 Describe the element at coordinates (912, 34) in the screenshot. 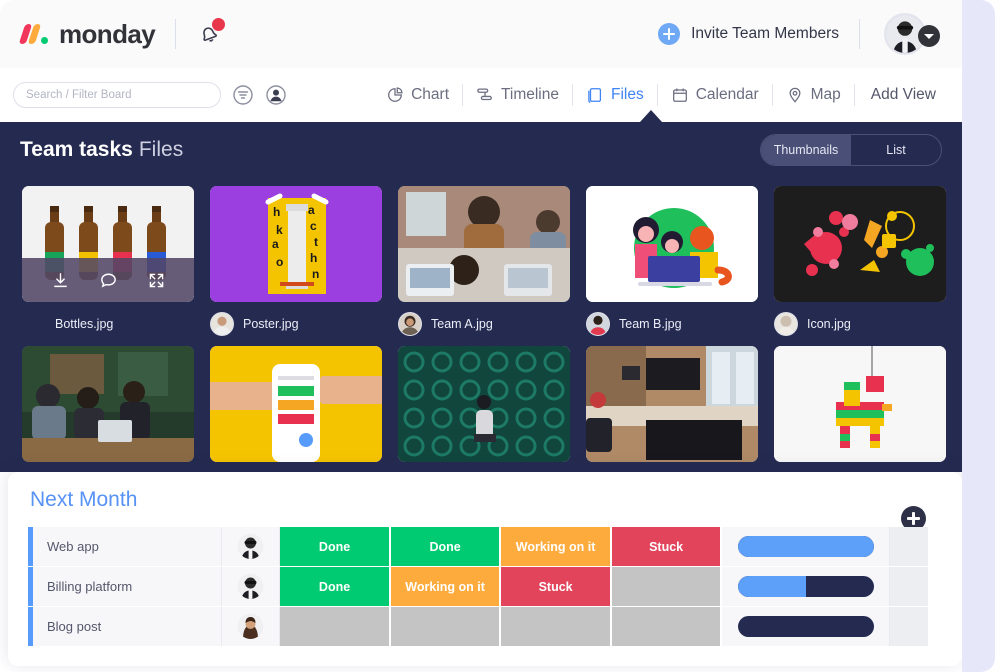

I see `user-menu` at that location.